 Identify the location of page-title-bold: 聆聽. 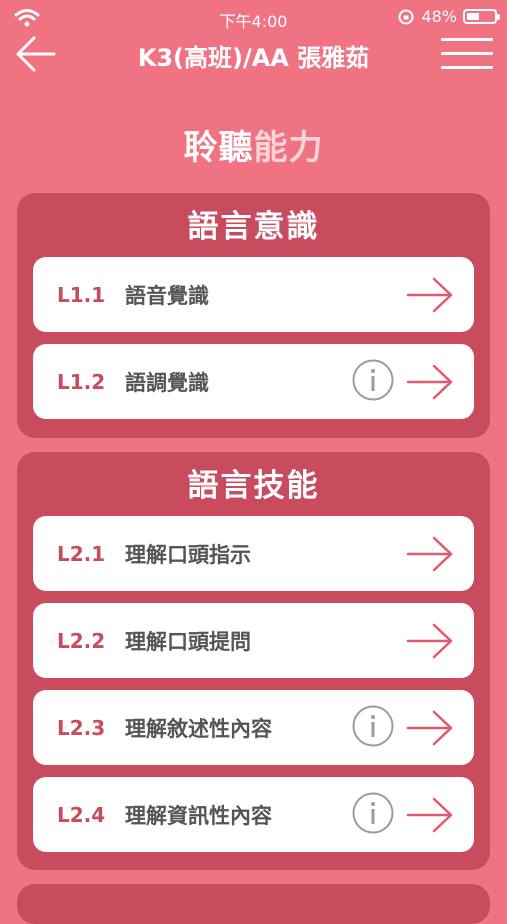
(218, 148).